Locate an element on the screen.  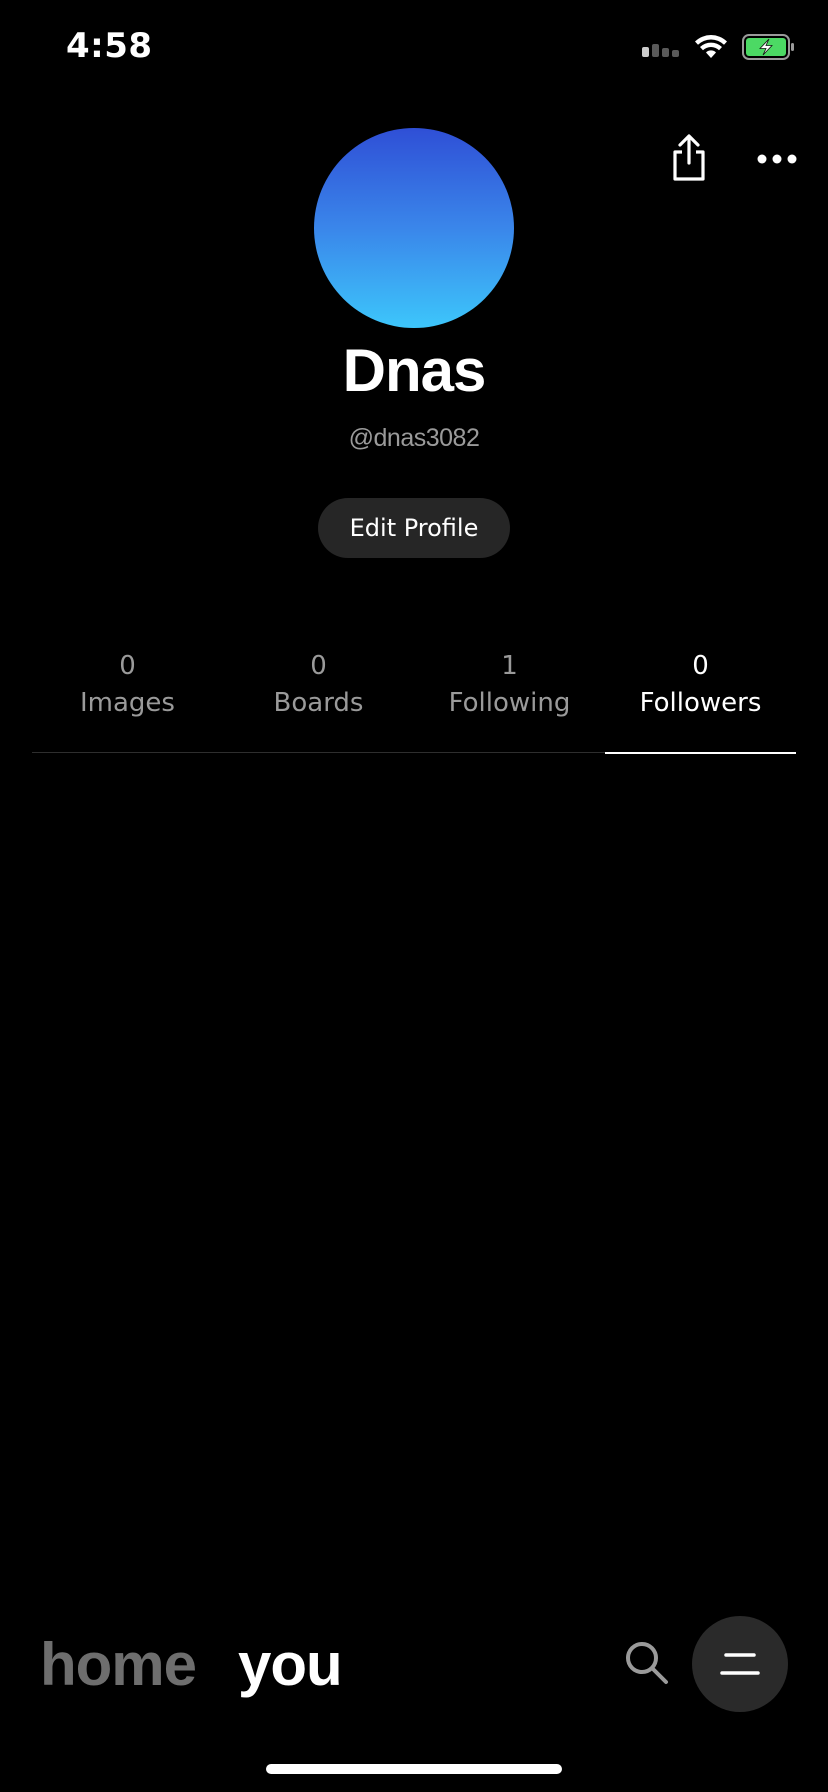
tab-boards: 0 Boards is located at coordinates (318, 701).